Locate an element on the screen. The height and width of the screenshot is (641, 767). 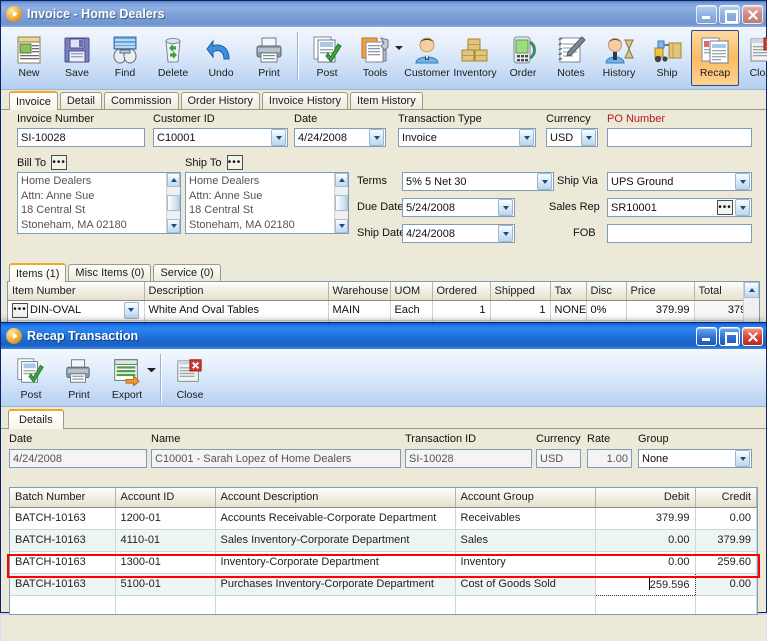
fob-input is located at coordinates (679, 233).